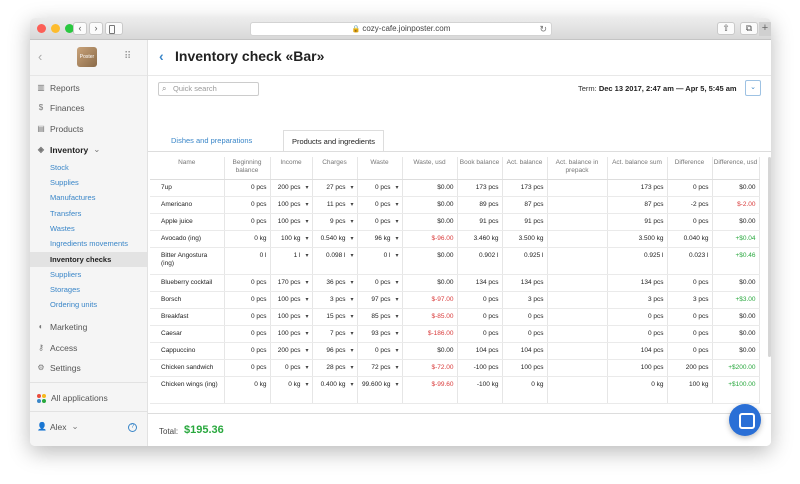  Describe the element at coordinates (637, 168) in the screenshot. I see `column-header: Act. balance sum` at that location.